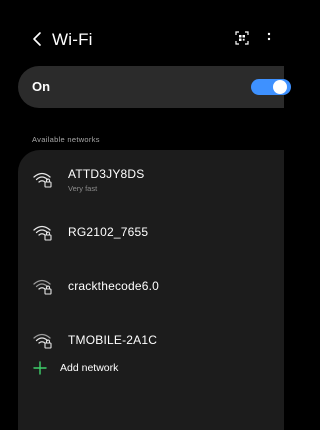 This screenshot has height=430, width=320. I want to click on more-options-button, so click(269, 38).